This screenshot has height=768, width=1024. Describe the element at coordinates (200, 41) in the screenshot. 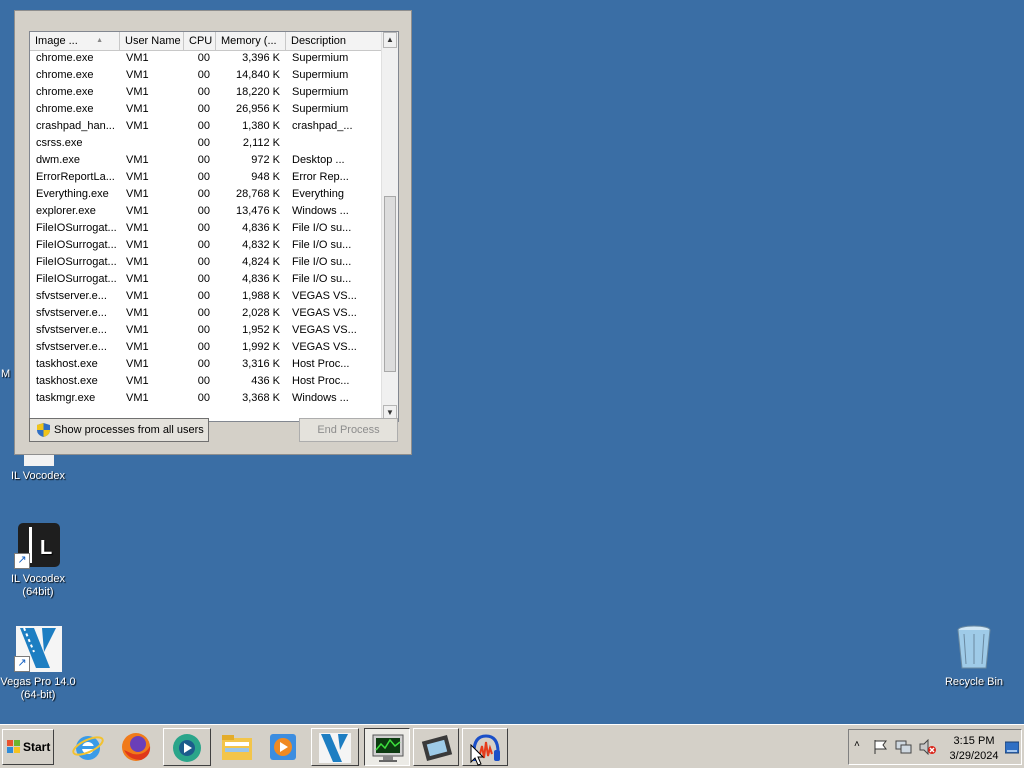

I see `column-header-cpu: CPU` at that location.